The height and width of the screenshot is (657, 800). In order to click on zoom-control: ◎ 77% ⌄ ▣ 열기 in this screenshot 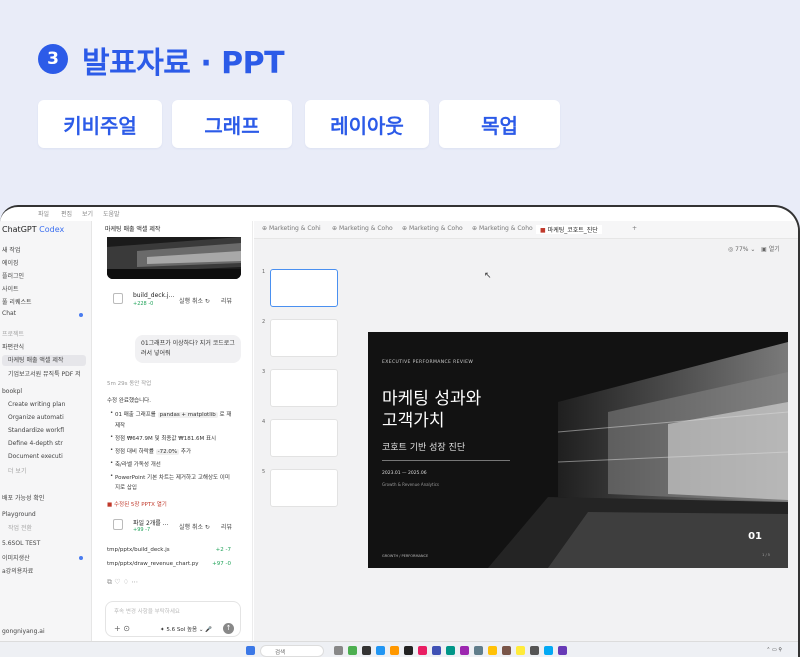, I will do `click(754, 248)`.